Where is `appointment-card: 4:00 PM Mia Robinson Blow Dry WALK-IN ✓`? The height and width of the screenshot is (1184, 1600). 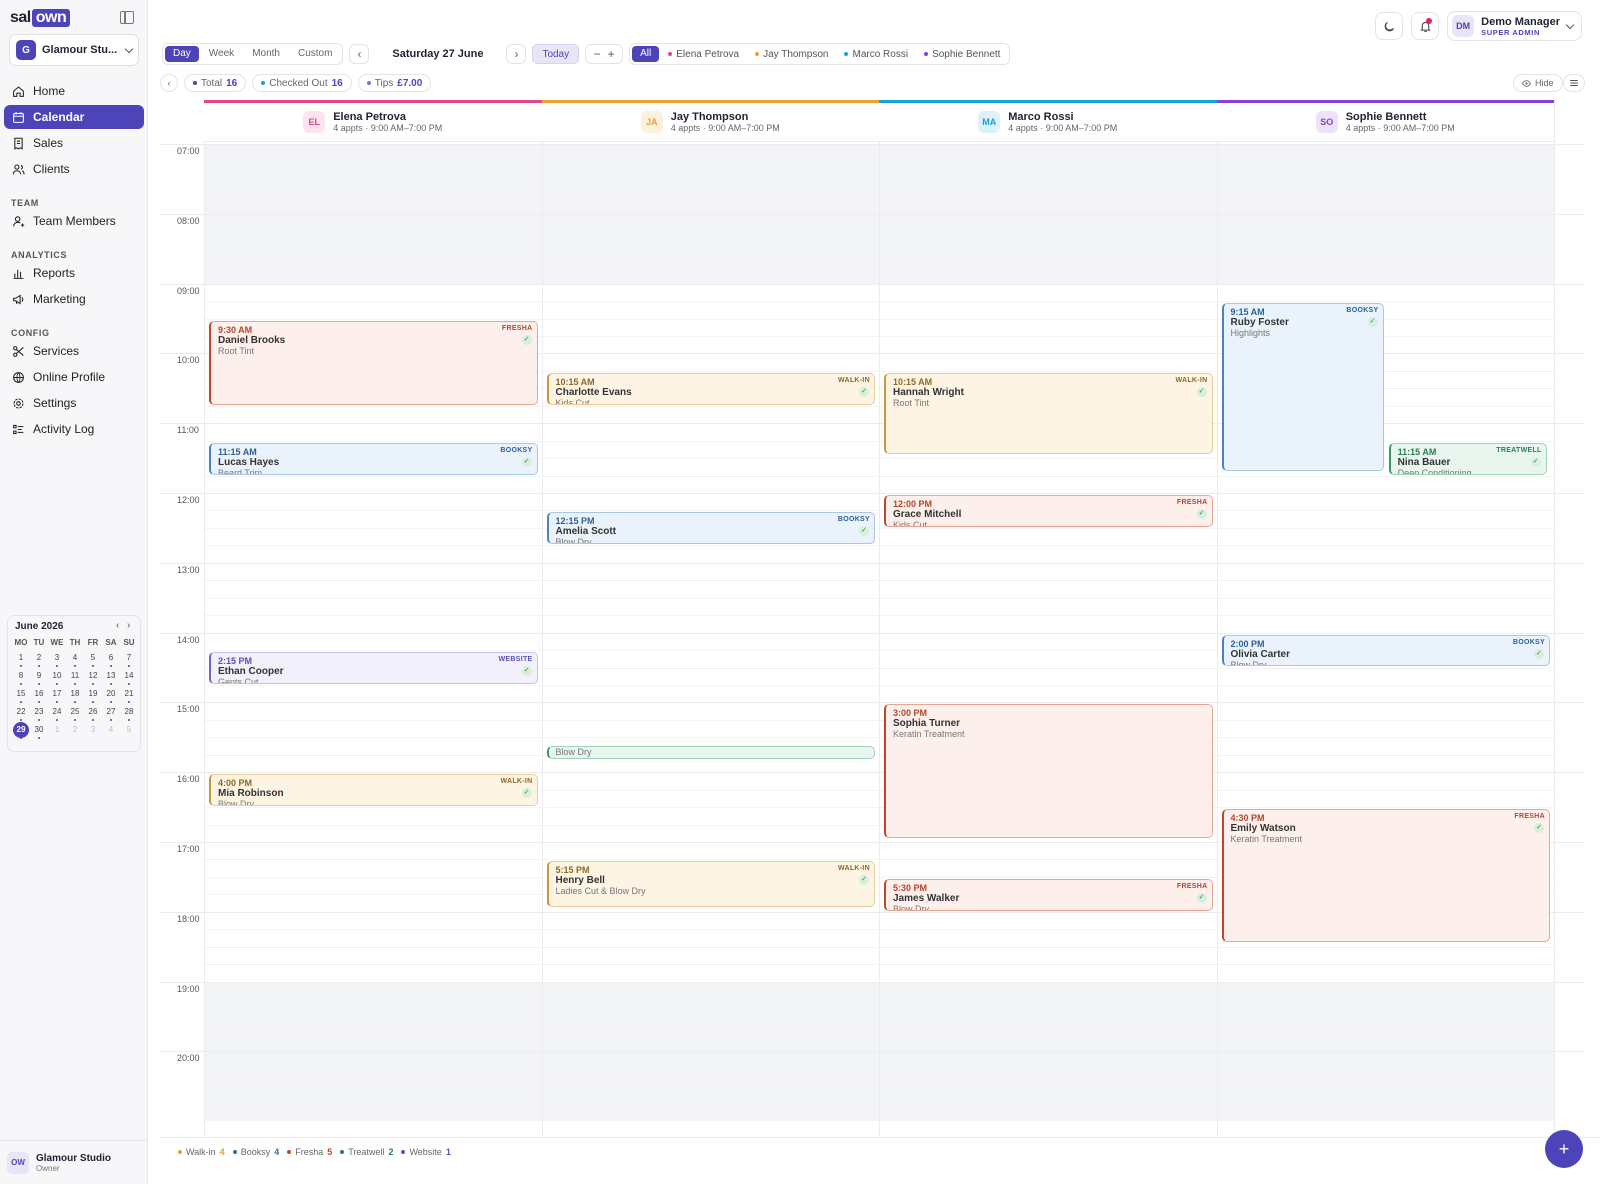
appointment-card: 4:00 PM Mia Robinson Blow Dry WALK-IN ✓ is located at coordinates (373, 790).